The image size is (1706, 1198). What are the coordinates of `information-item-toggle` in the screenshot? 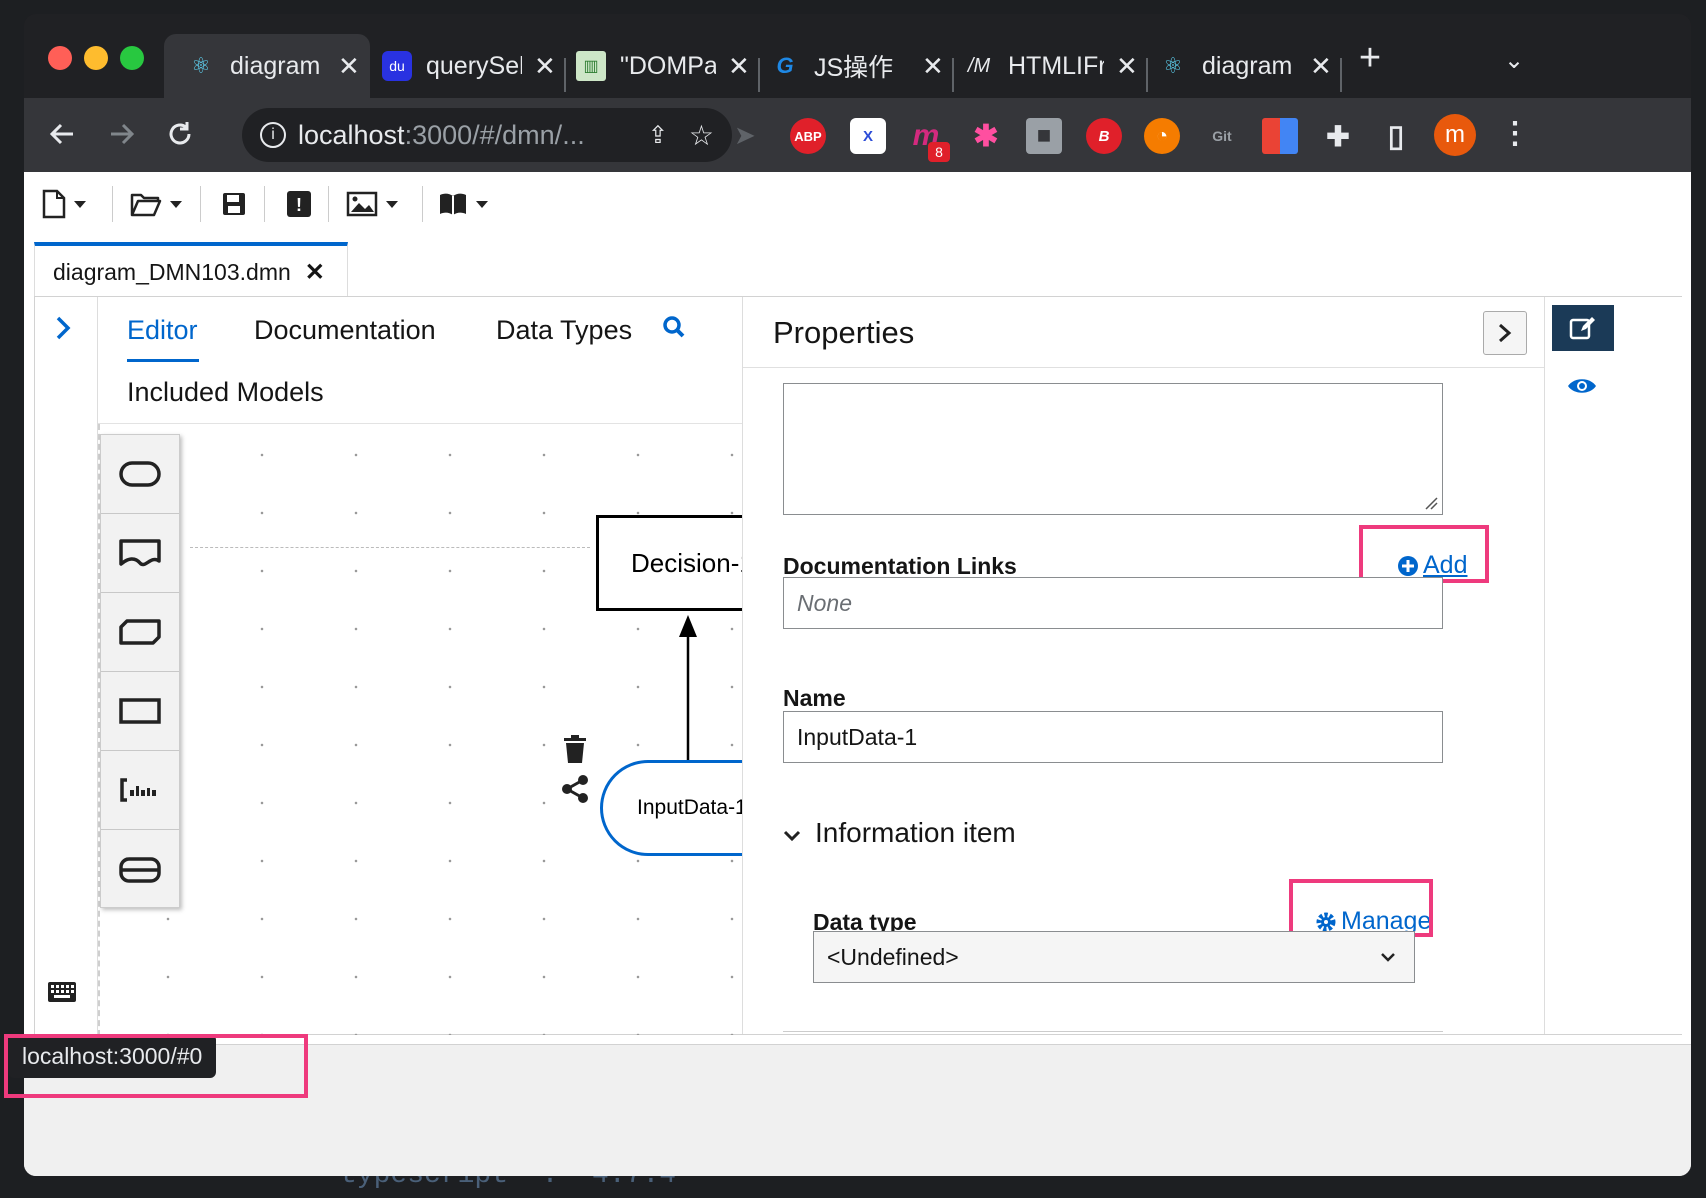 It's located at (792, 838).